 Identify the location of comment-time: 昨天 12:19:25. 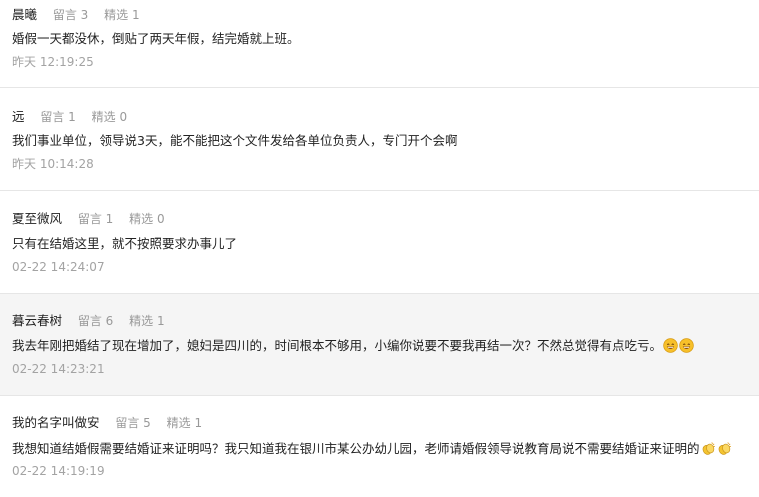
(53, 62).